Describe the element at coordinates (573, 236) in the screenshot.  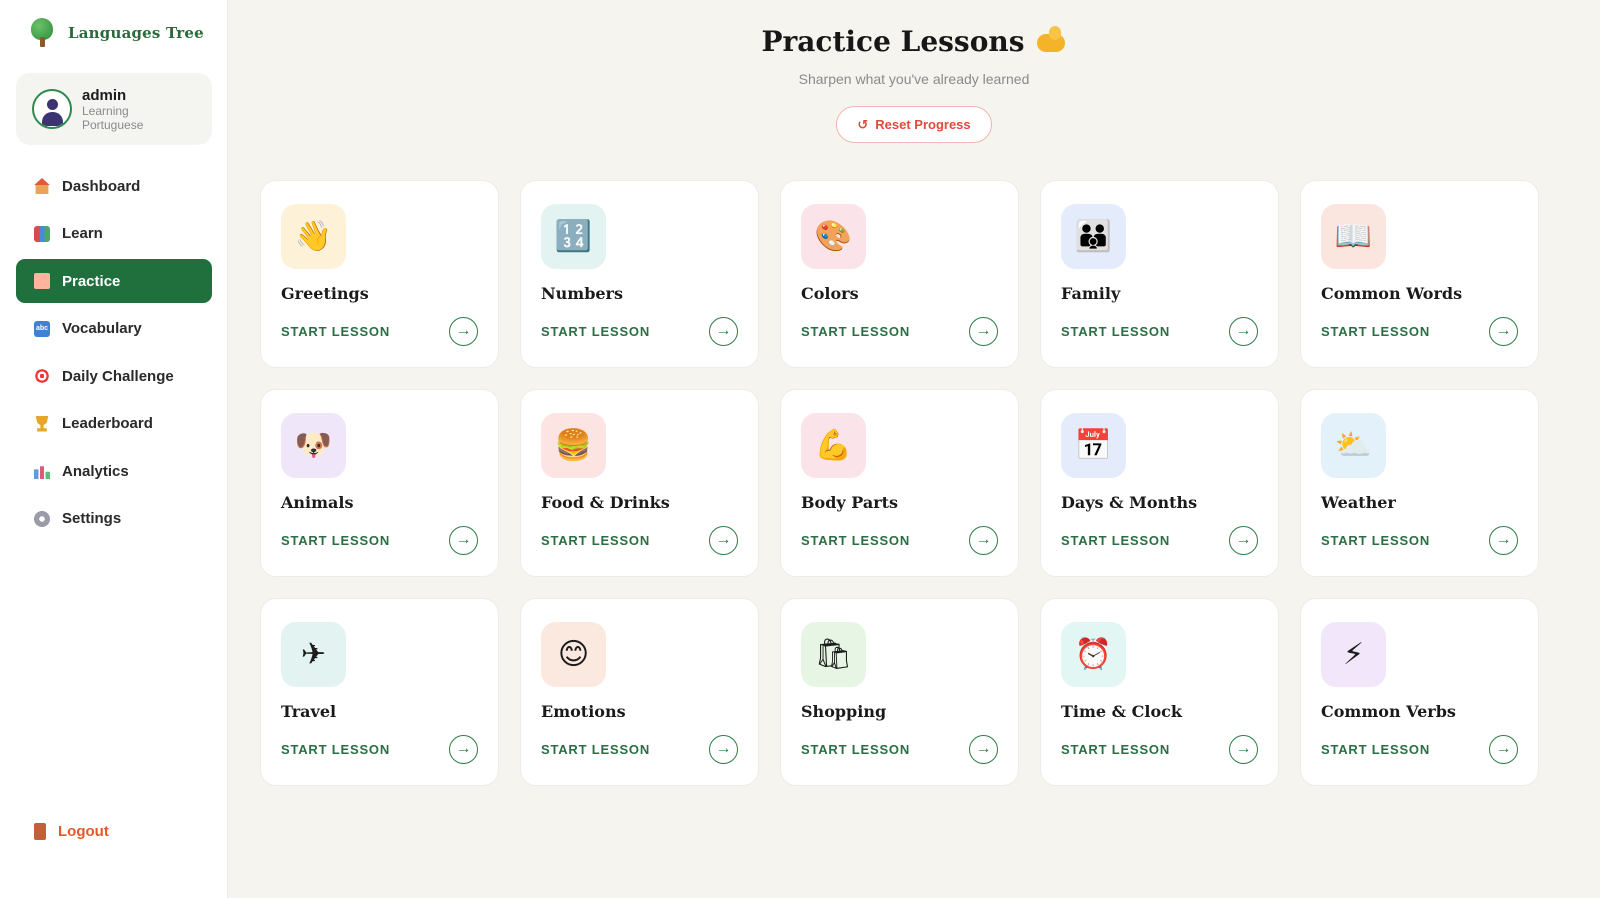
I see `numbers-keycap-icon: 🔢` at that location.